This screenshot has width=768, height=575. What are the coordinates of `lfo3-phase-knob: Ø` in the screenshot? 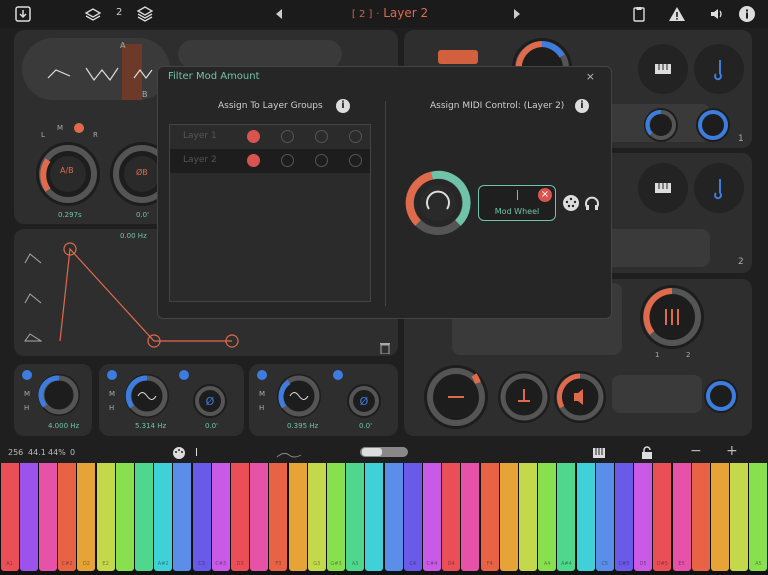 It's located at (364, 401).